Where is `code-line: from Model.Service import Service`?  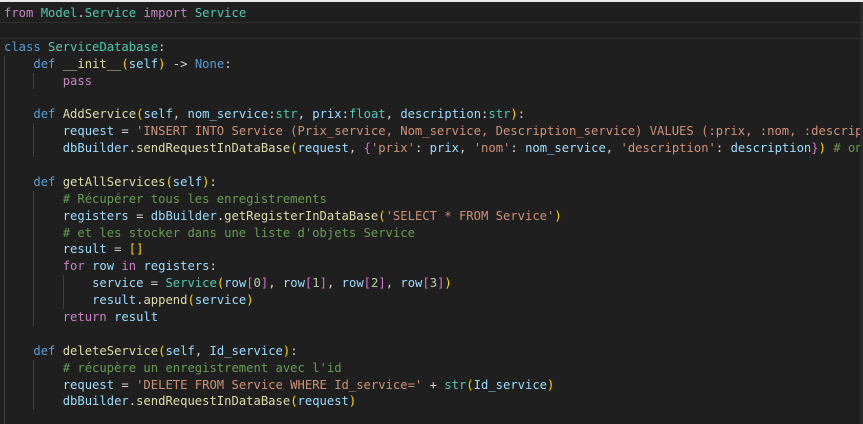
code-line: from Model.Service import Service is located at coordinates (431, 13).